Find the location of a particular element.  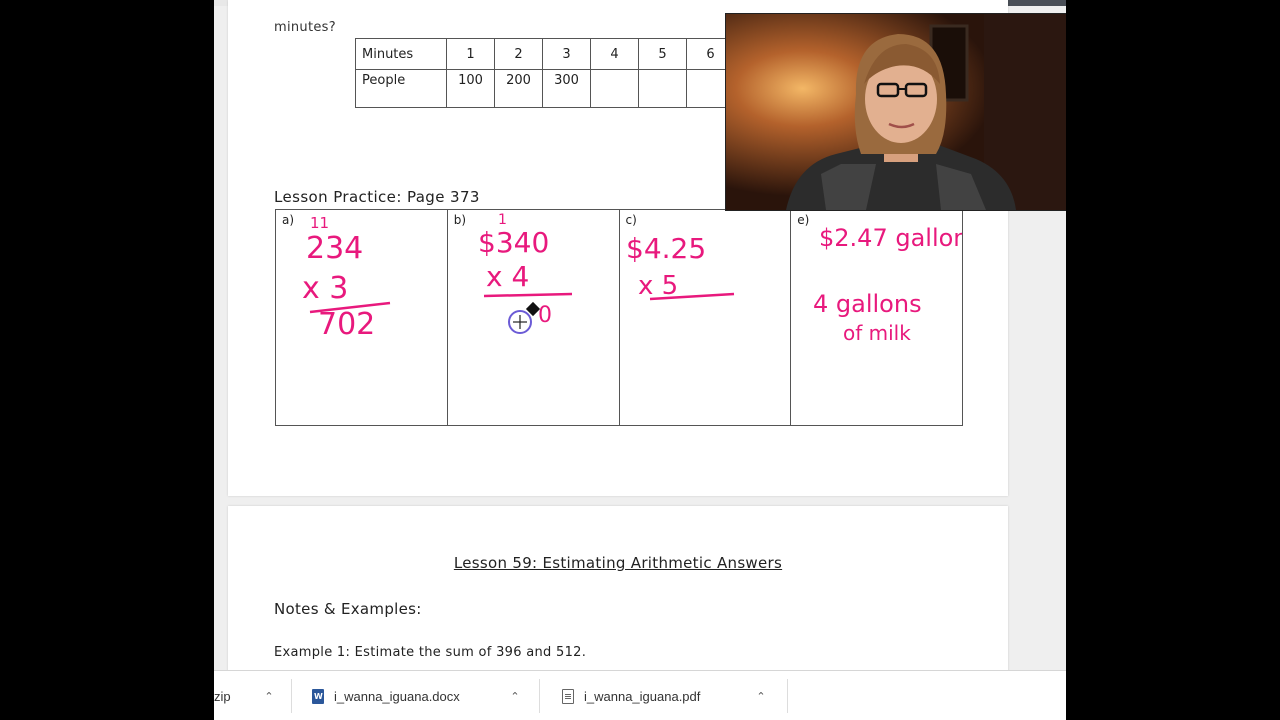

table-cell: 2 is located at coordinates (518, 54).